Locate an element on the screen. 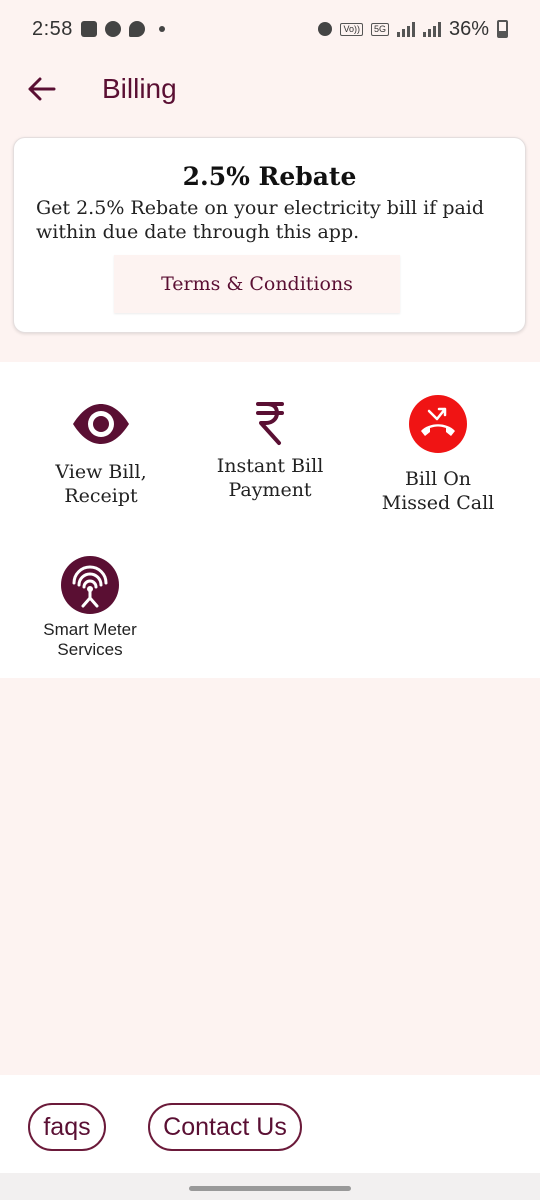 This screenshot has width=540, height=1200. antenna-icon is located at coordinates (90, 585).